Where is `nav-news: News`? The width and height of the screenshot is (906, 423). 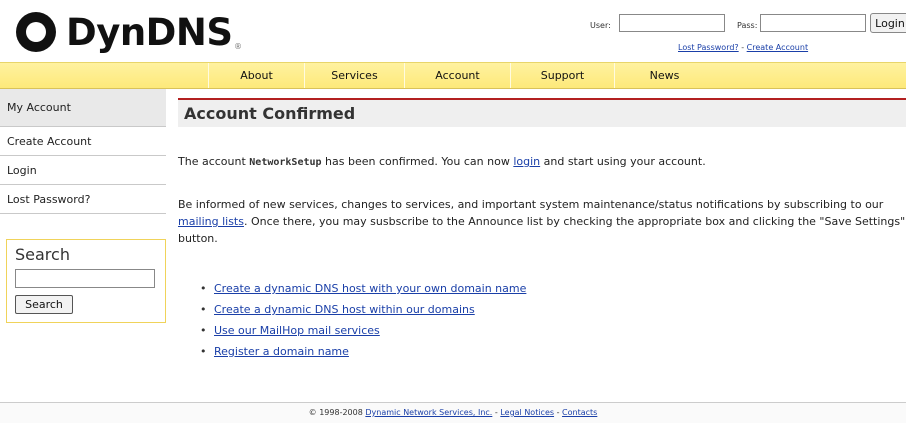 nav-news: News is located at coordinates (664, 75).